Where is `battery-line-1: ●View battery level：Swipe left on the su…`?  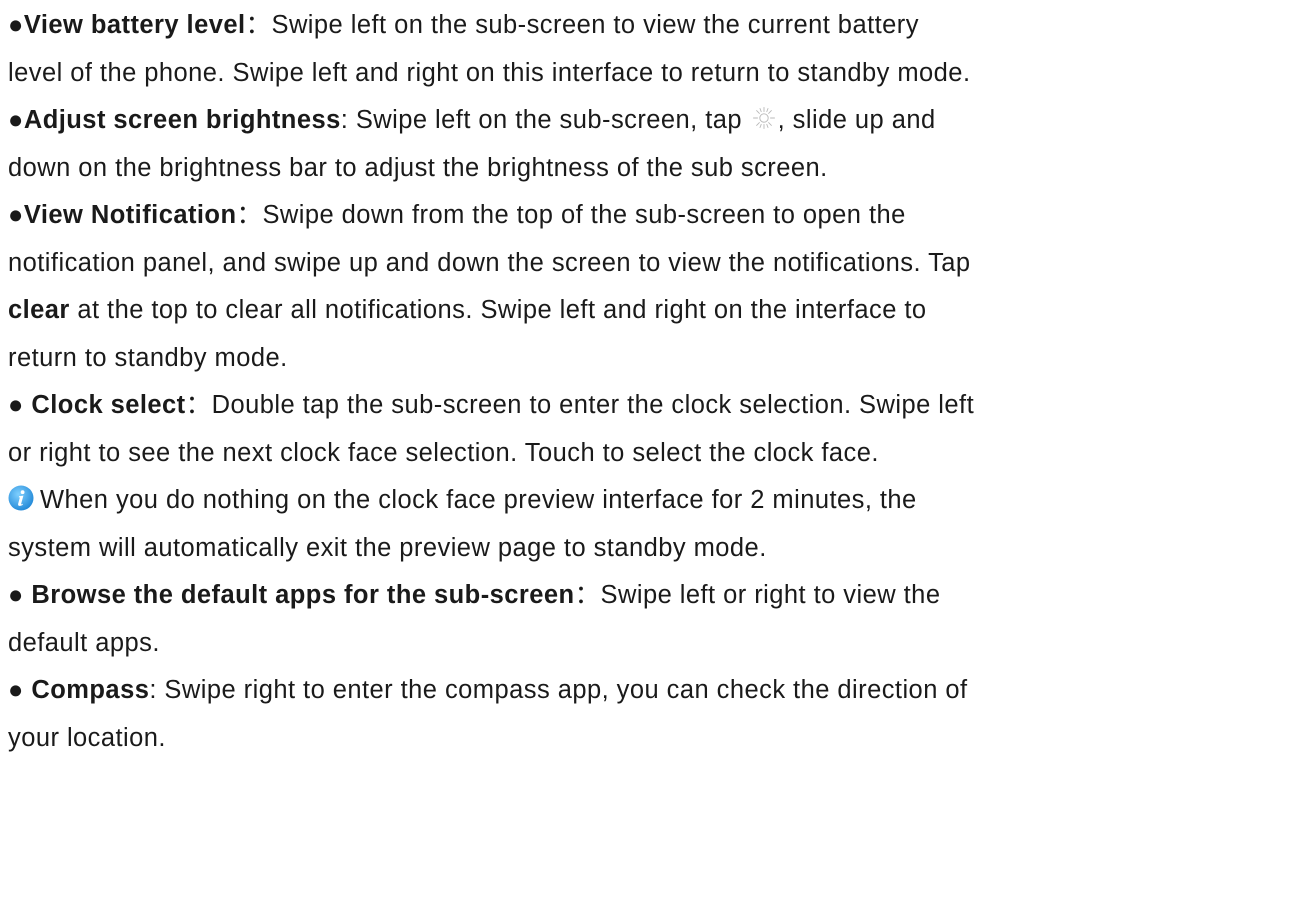
battery-line-1: ●View battery level：Swipe left on the su… is located at coordinates (656, 26).